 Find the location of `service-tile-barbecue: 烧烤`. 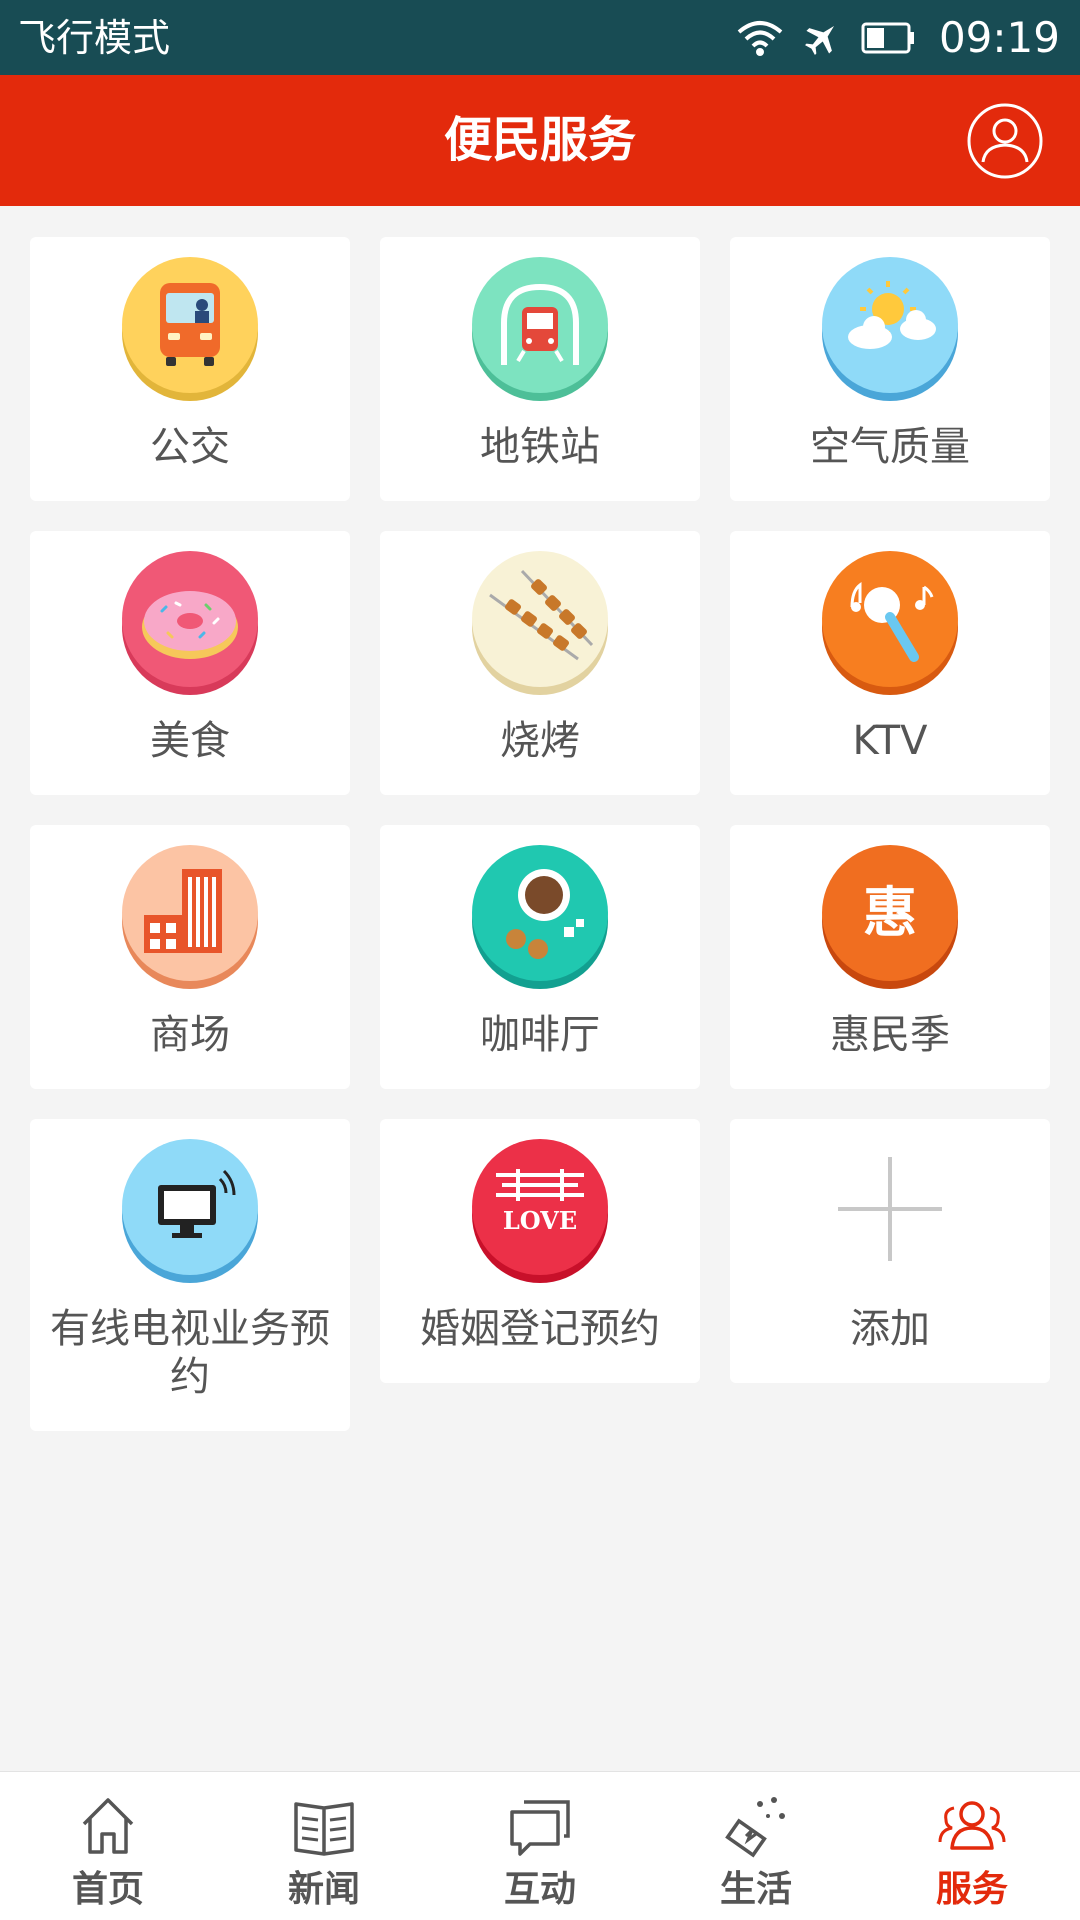

service-tile-barbecue: 烧烤 is located at coordinates (540, 663).